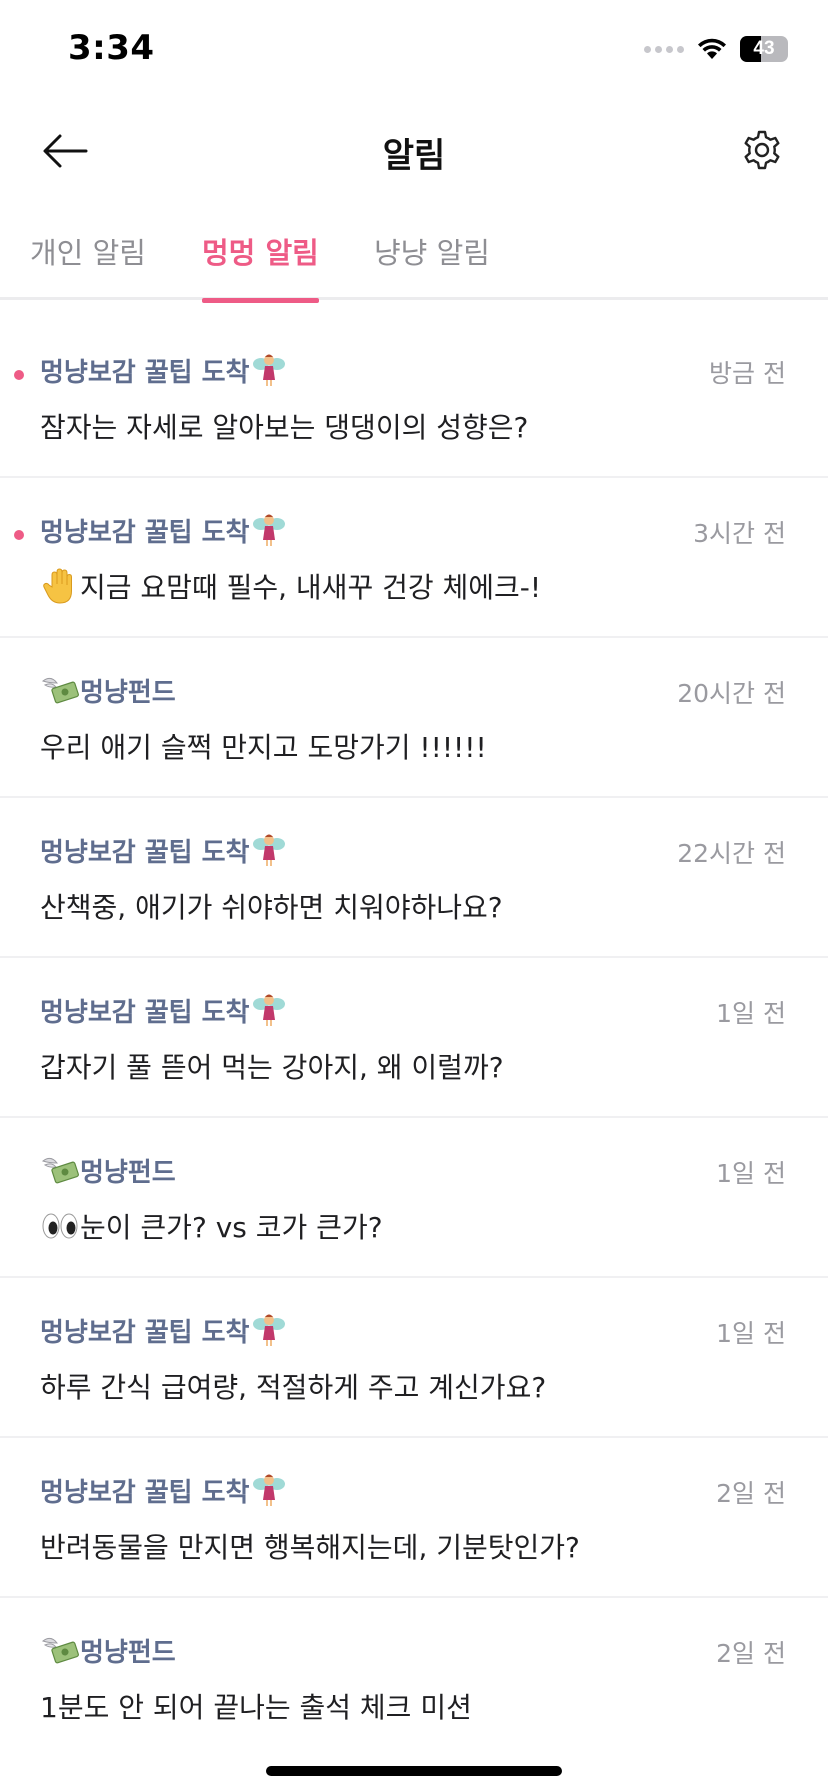  Describe the element at coordinates (414, 1358) in the screenshot. I see `notification-item: 멍냥보감 꿀팁 도착 1일 전 하루 간식 급여량, 적절하게 주고 계신가요?` at that location.